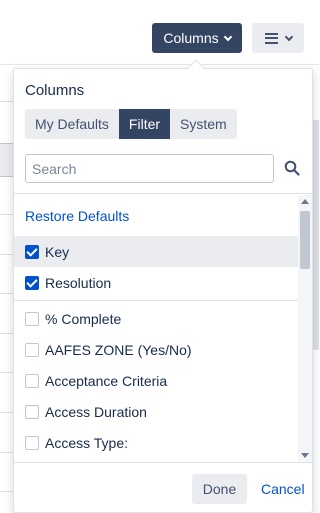  What do you see at coordinates (191, 38) in the screenshot?
I see `columns-button-label: Columns` at bounding box center [191, 38].